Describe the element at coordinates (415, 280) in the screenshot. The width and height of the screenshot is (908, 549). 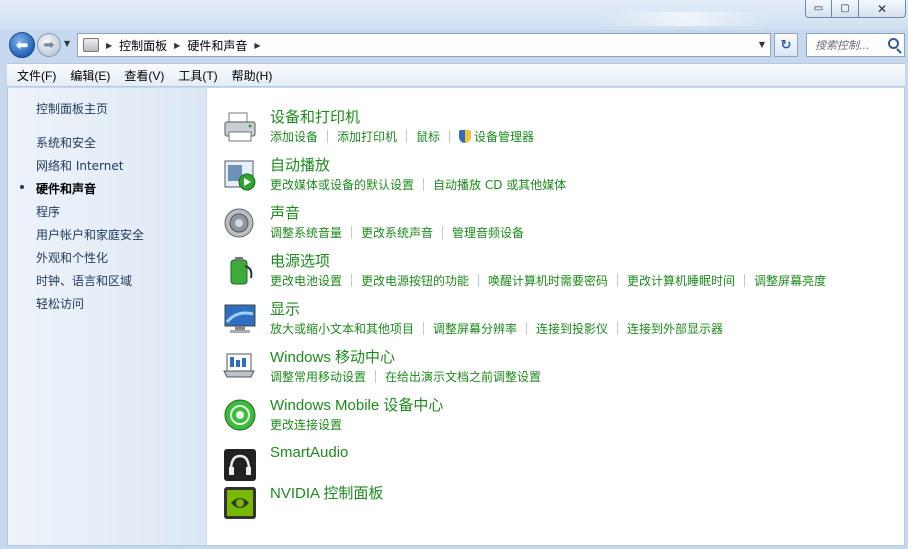
I see `link-power-buttons: 更改电源按钮的功能` at that location.